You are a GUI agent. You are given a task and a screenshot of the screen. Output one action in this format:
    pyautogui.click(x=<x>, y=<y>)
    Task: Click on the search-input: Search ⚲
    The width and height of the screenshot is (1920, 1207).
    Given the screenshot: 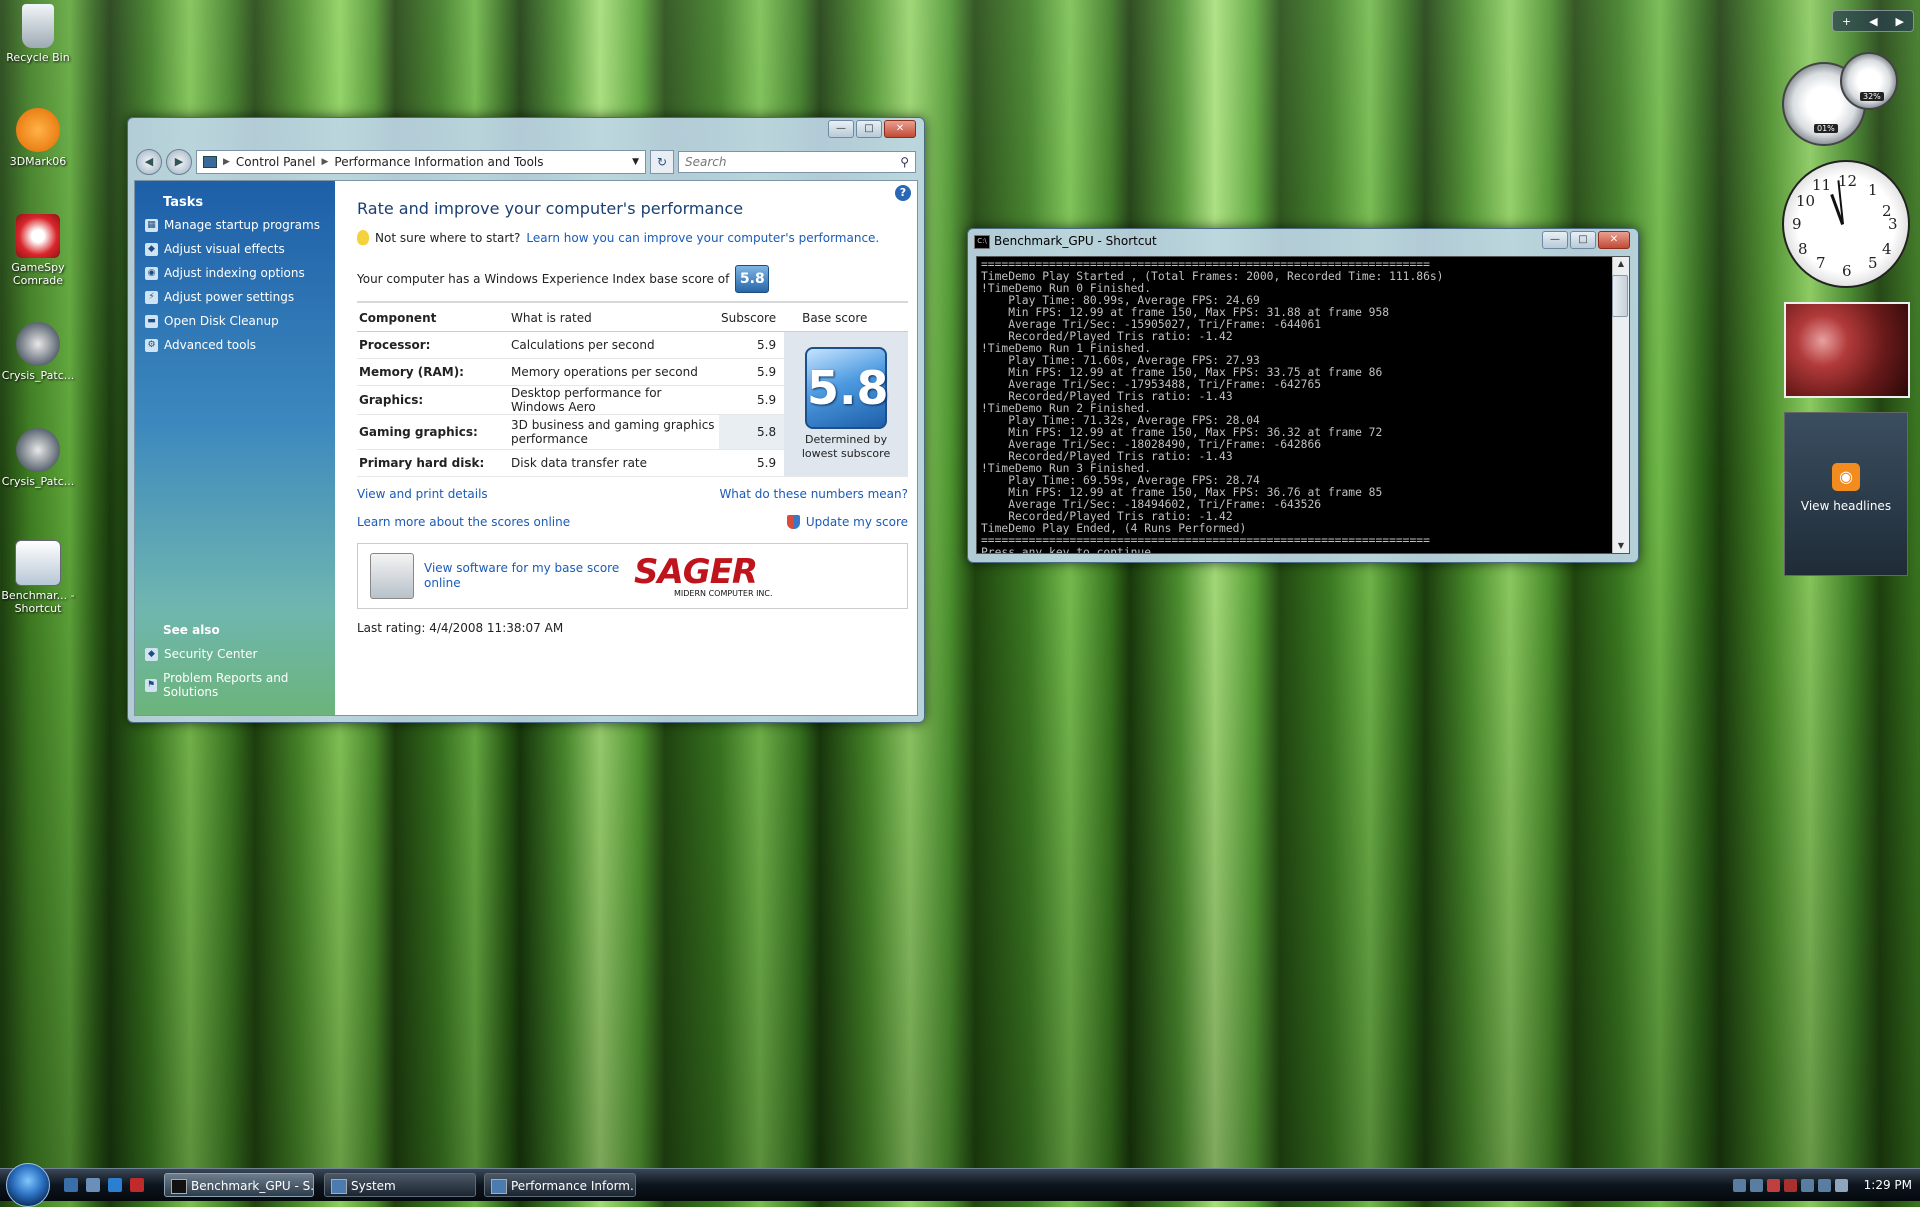 What is the action you would take?
    pyautogui.click(x=797, y=162)
    